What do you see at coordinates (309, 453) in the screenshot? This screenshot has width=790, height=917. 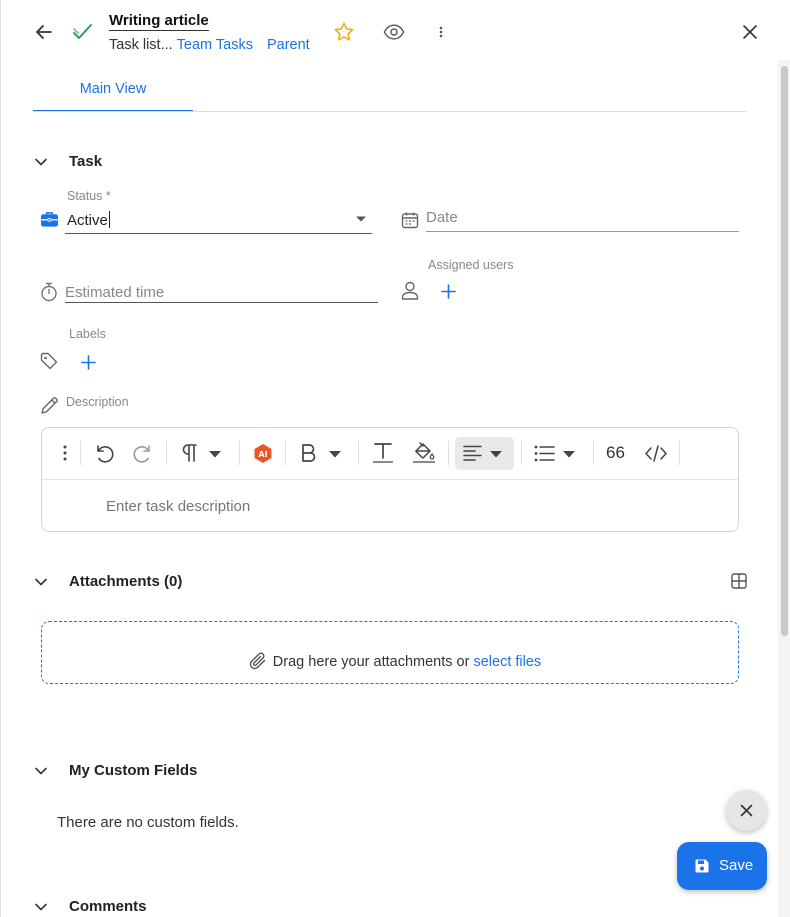 I see `bold-icon` at bounding box center [309, 453].